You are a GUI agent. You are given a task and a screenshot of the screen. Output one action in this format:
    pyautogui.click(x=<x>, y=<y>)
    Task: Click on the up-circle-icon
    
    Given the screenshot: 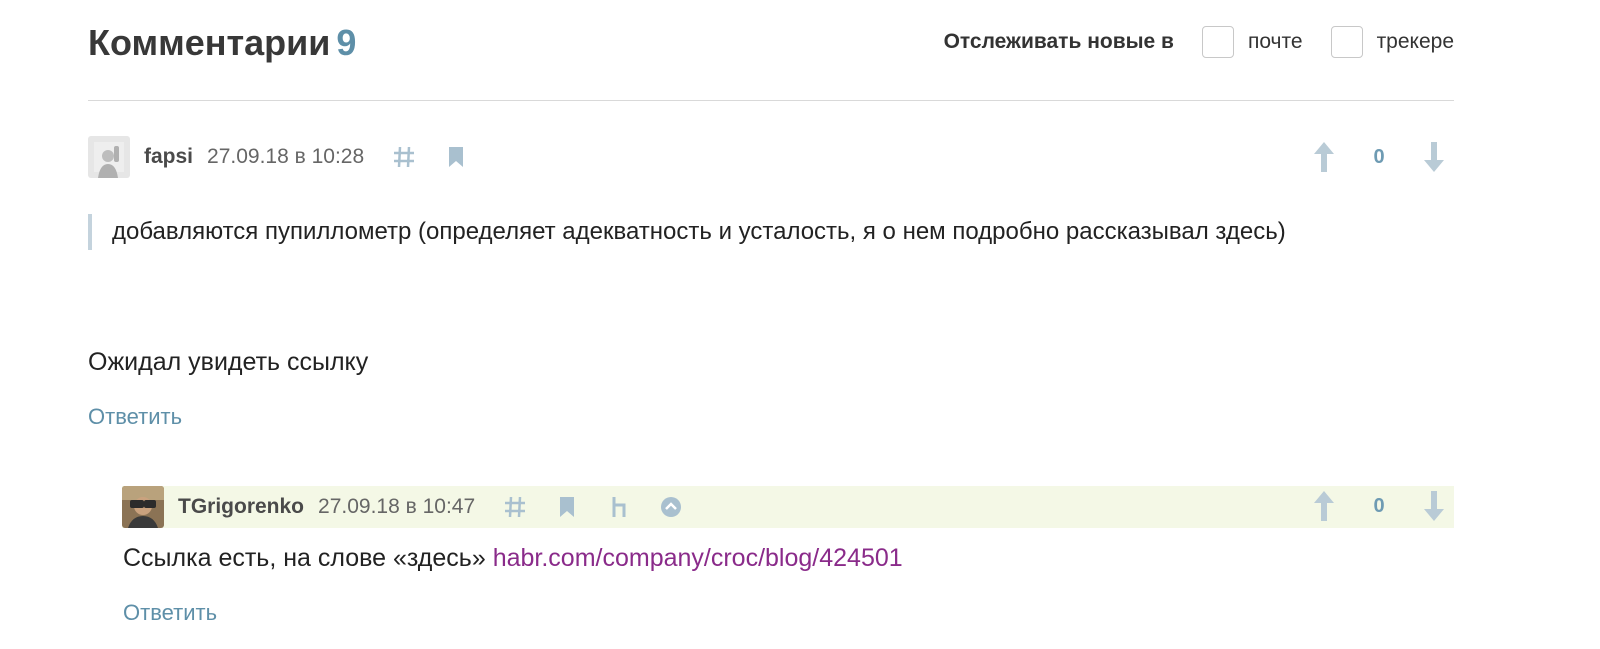 What is the action you would take?
    pyautogui.click(x=671, y=507)
    